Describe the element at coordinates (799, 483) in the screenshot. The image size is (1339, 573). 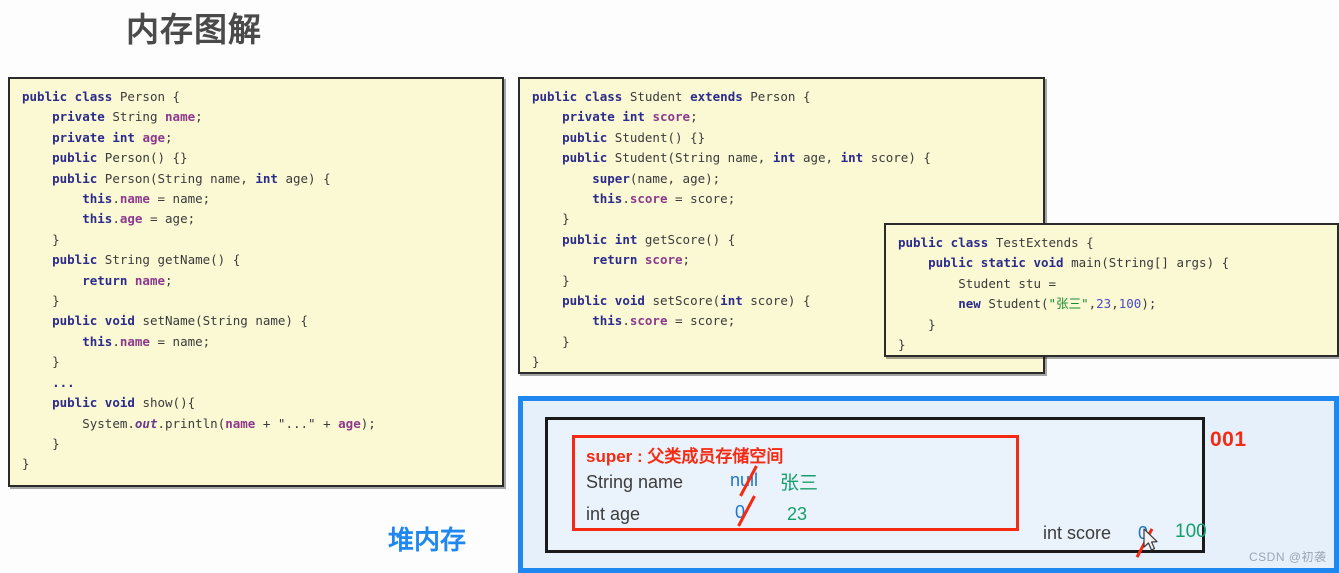
I see `field-name-new-value: 张三` at that location.